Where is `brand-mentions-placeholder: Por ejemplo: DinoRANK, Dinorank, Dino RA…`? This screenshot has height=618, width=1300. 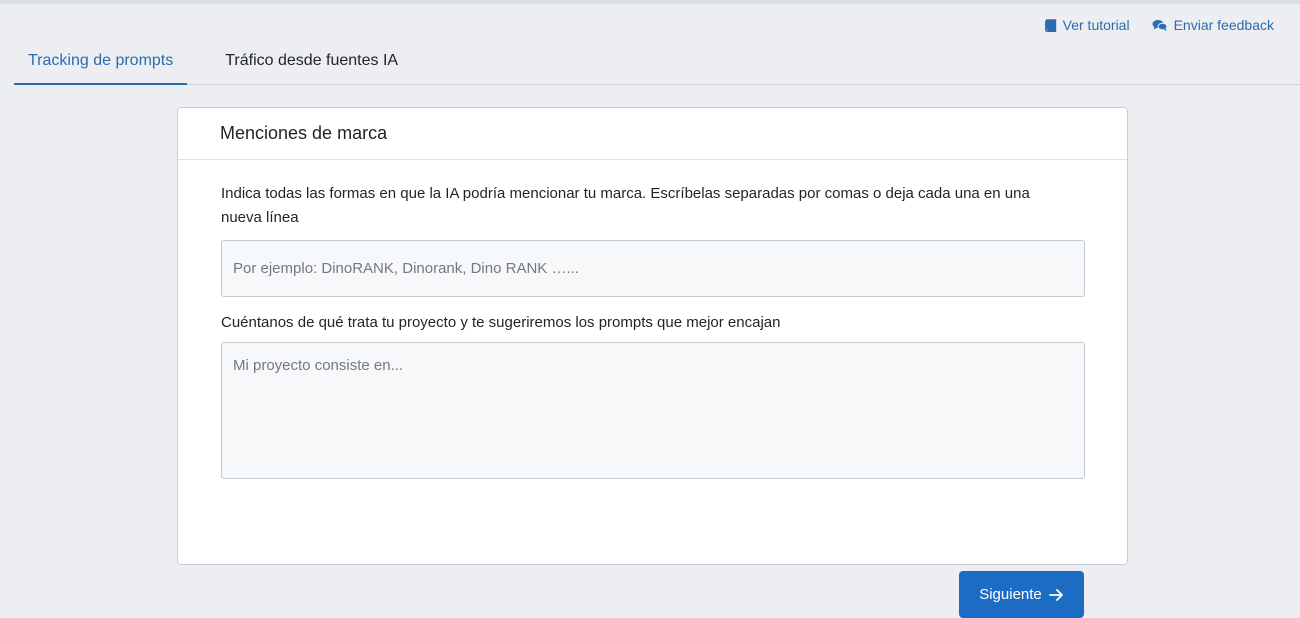
brand-mentions-placeholder: Por ejemplo: DinoRANK, Dinorank, Dino RA… is located at coordinates (406, 268).